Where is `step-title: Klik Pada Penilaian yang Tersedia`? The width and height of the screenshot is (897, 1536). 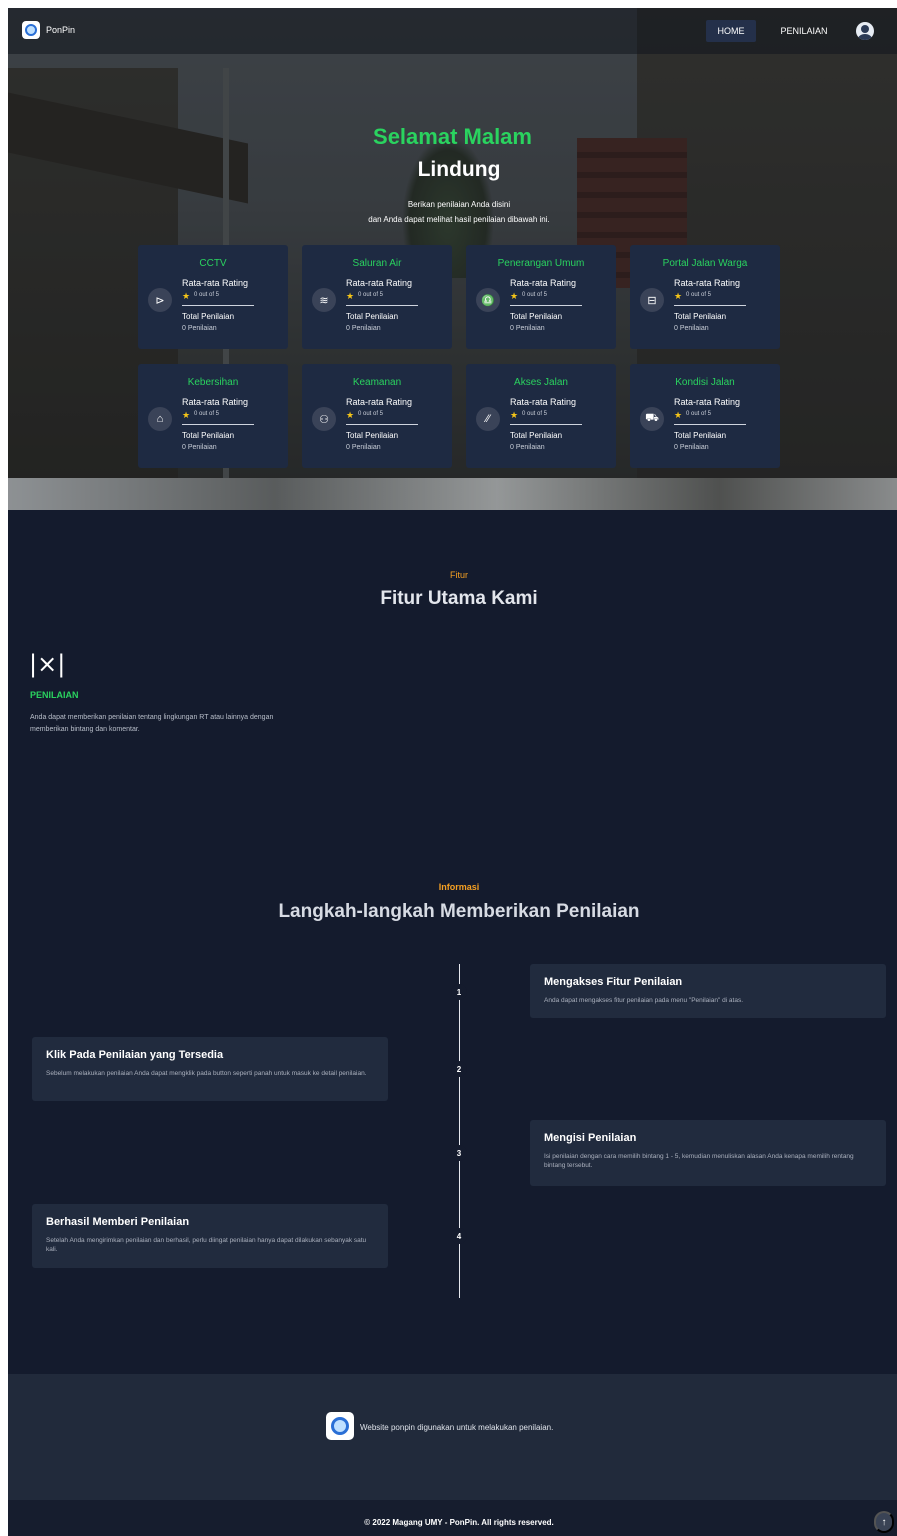
step-title: Klik Pada Penilaian yang Tersedia is located at coordinates (135, 1055).